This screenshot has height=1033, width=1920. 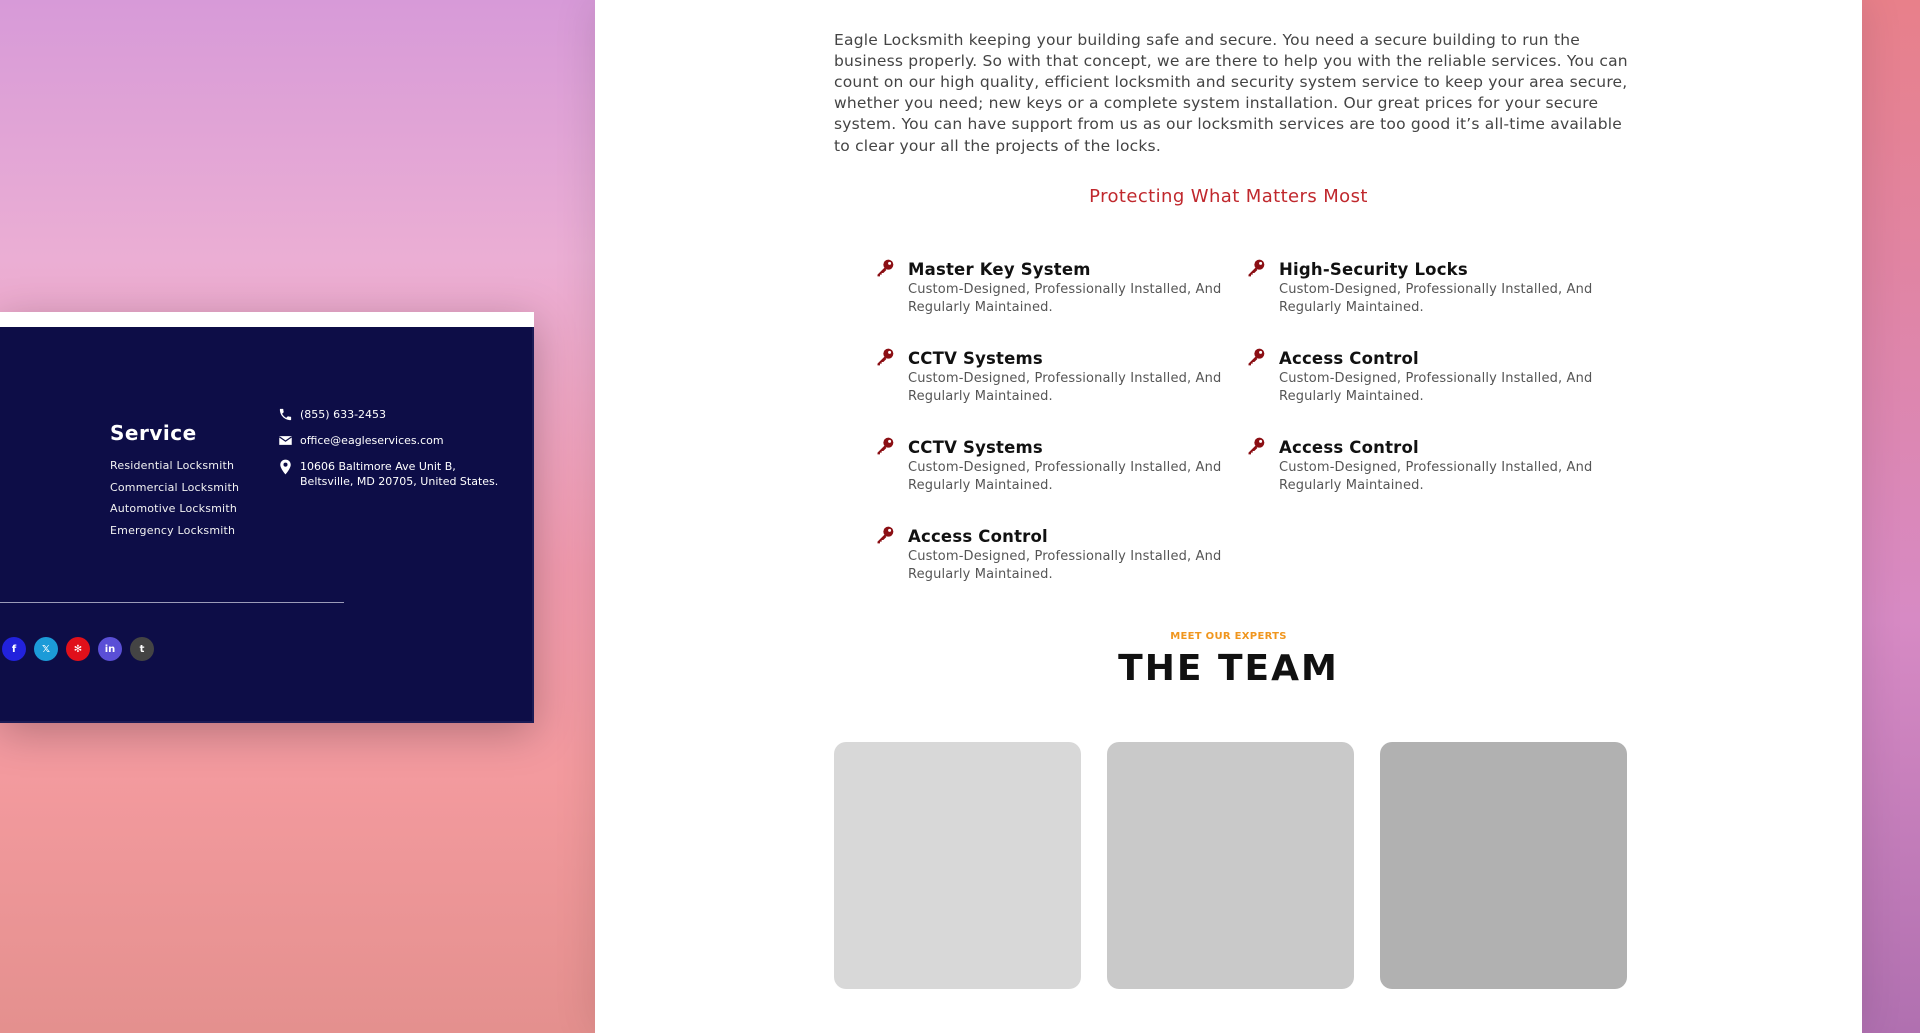 I want to click on tumblr-icon: t, so click(x=142, y=649).